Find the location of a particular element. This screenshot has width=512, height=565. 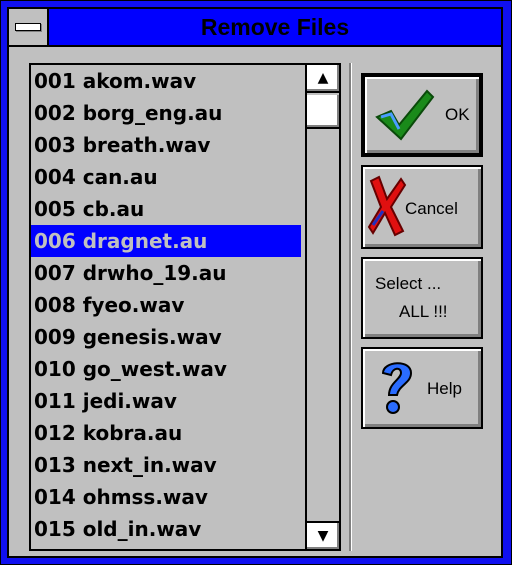

list-item: 015 old_in.wav is located at coordinates (166, 529).